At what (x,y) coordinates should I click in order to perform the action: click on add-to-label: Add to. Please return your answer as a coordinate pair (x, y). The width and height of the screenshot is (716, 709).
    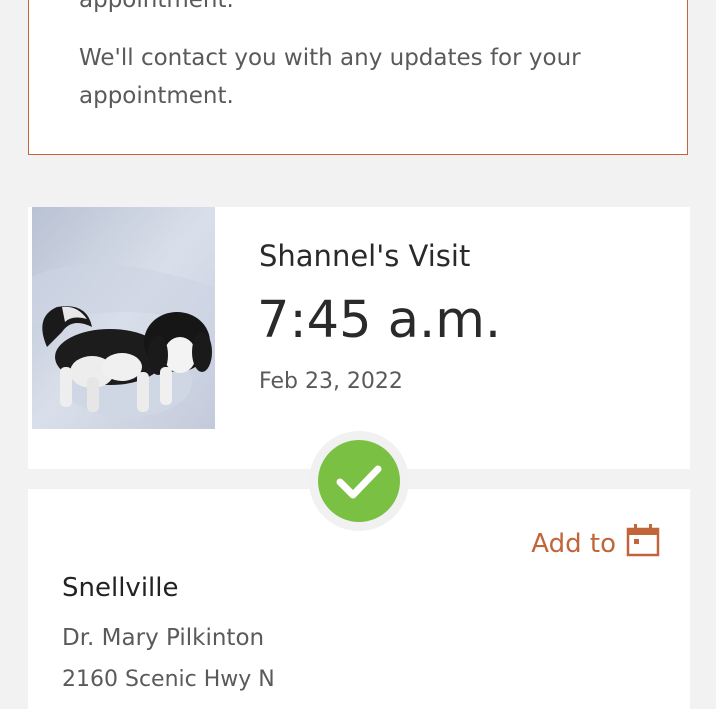
    Looking at the image, I should click on (573, 543).